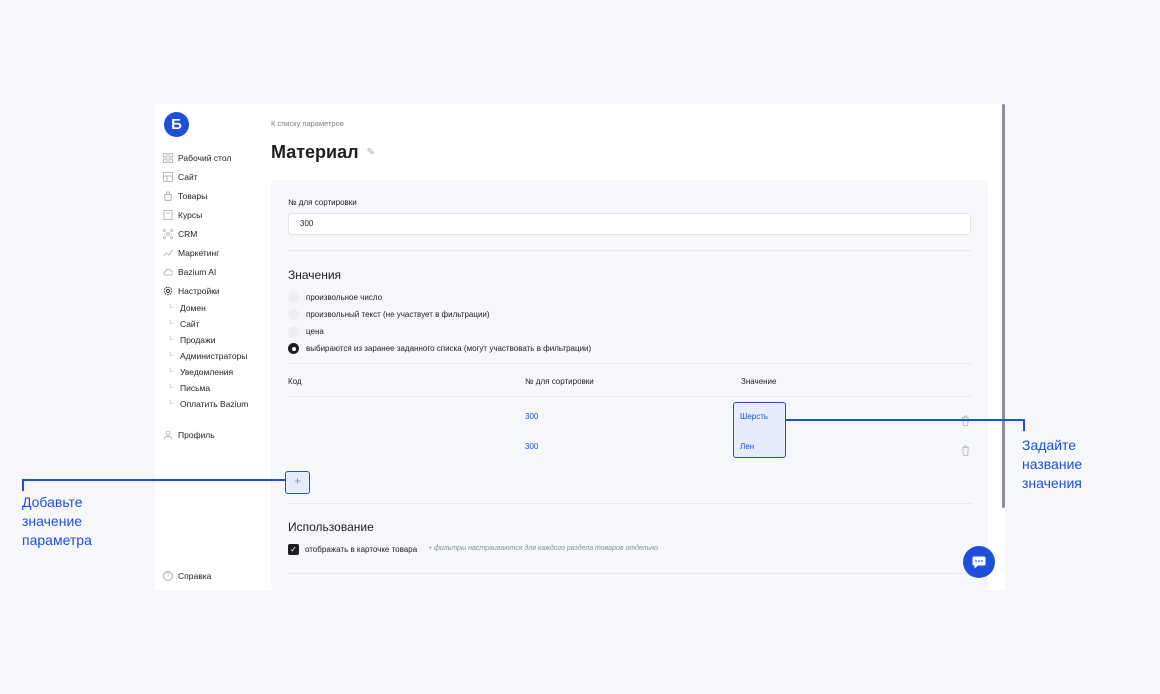 The width and height of the screenshot is (1160, 694). I want to click on sidebar-subitem-site: └ Сайт, so click(184, 324).